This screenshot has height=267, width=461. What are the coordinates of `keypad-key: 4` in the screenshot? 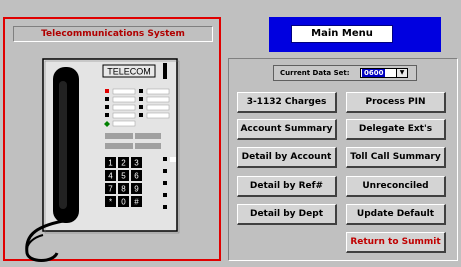 It's located at (110, 175).